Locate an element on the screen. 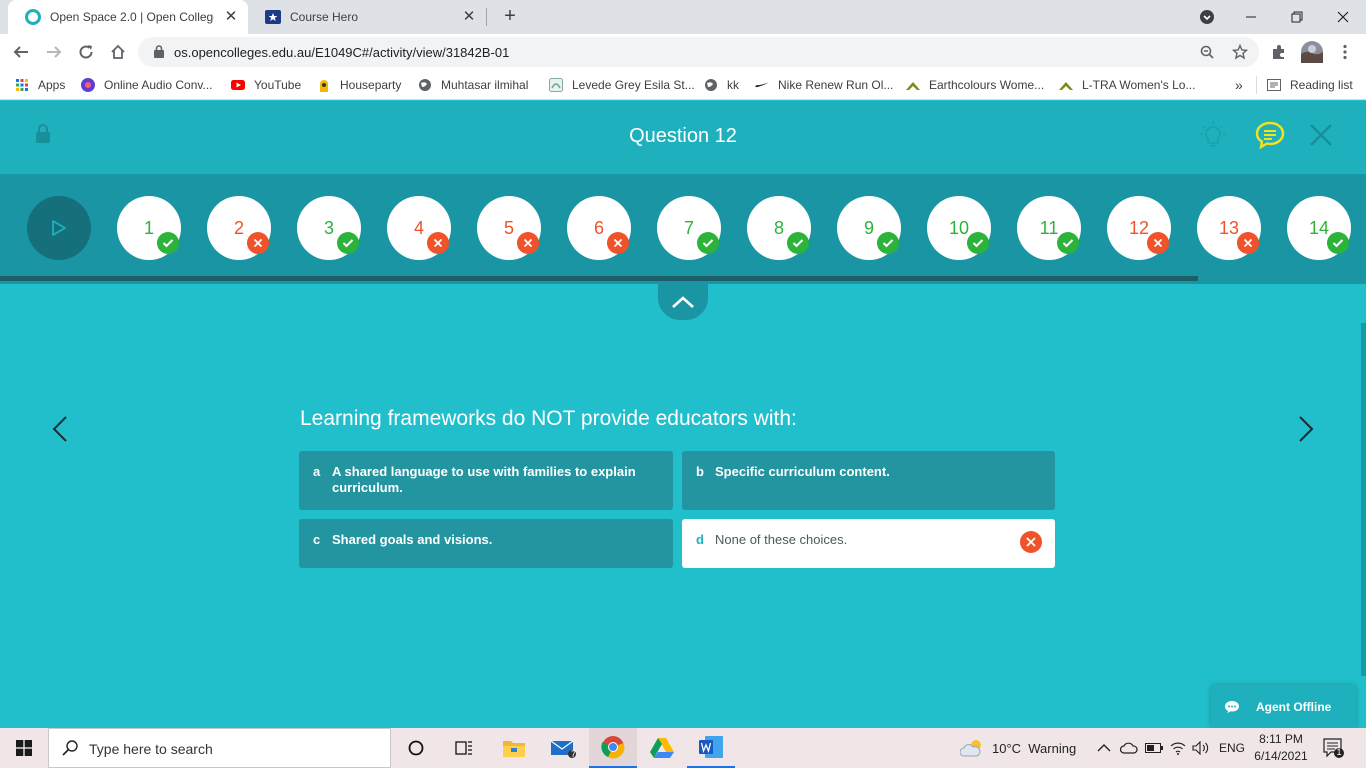  page-scrollbar is located at coordinates (1363, 499).